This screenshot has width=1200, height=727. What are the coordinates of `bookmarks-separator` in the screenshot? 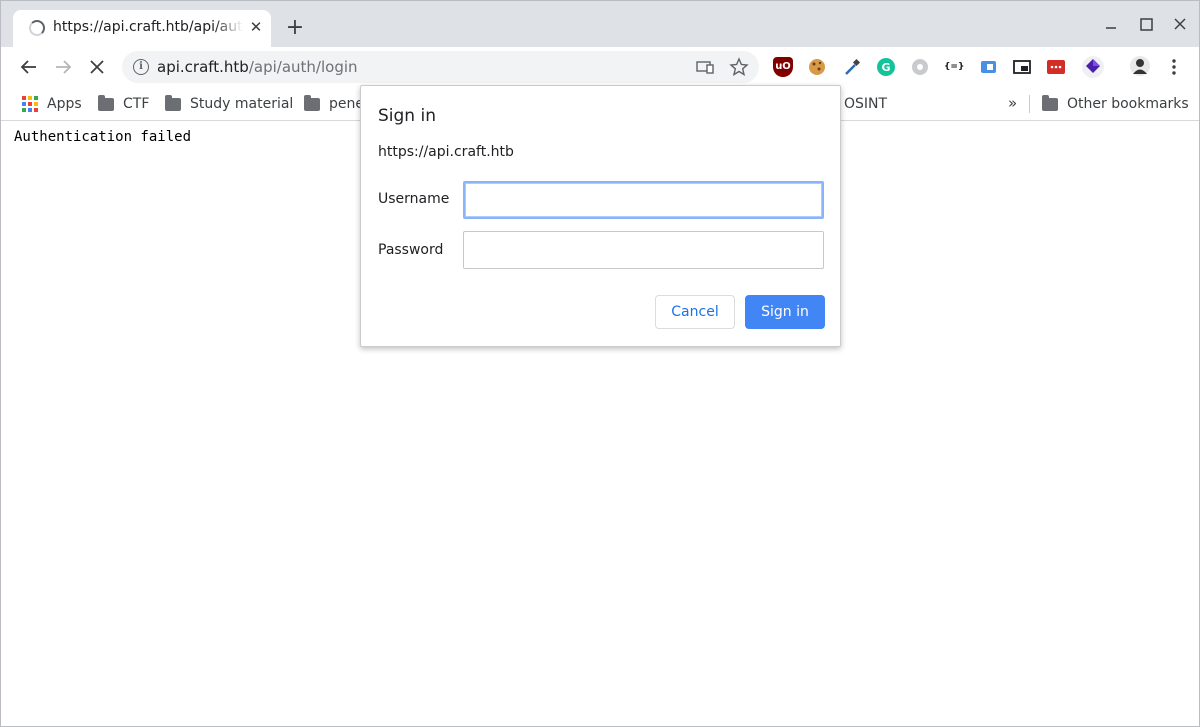 It's located at (1029, 104).